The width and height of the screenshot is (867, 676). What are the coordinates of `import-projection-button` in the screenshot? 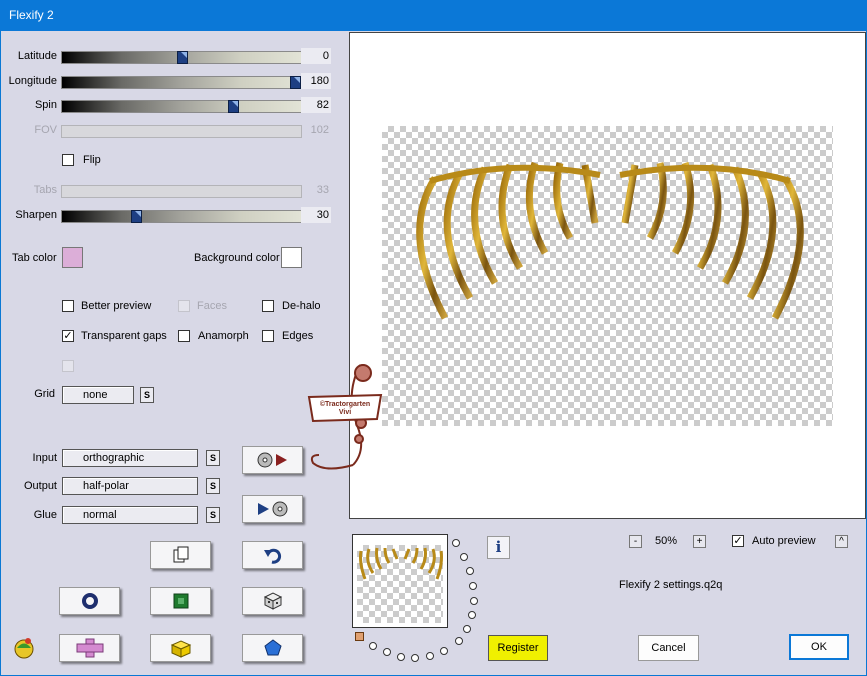 It's located at (272, 460).